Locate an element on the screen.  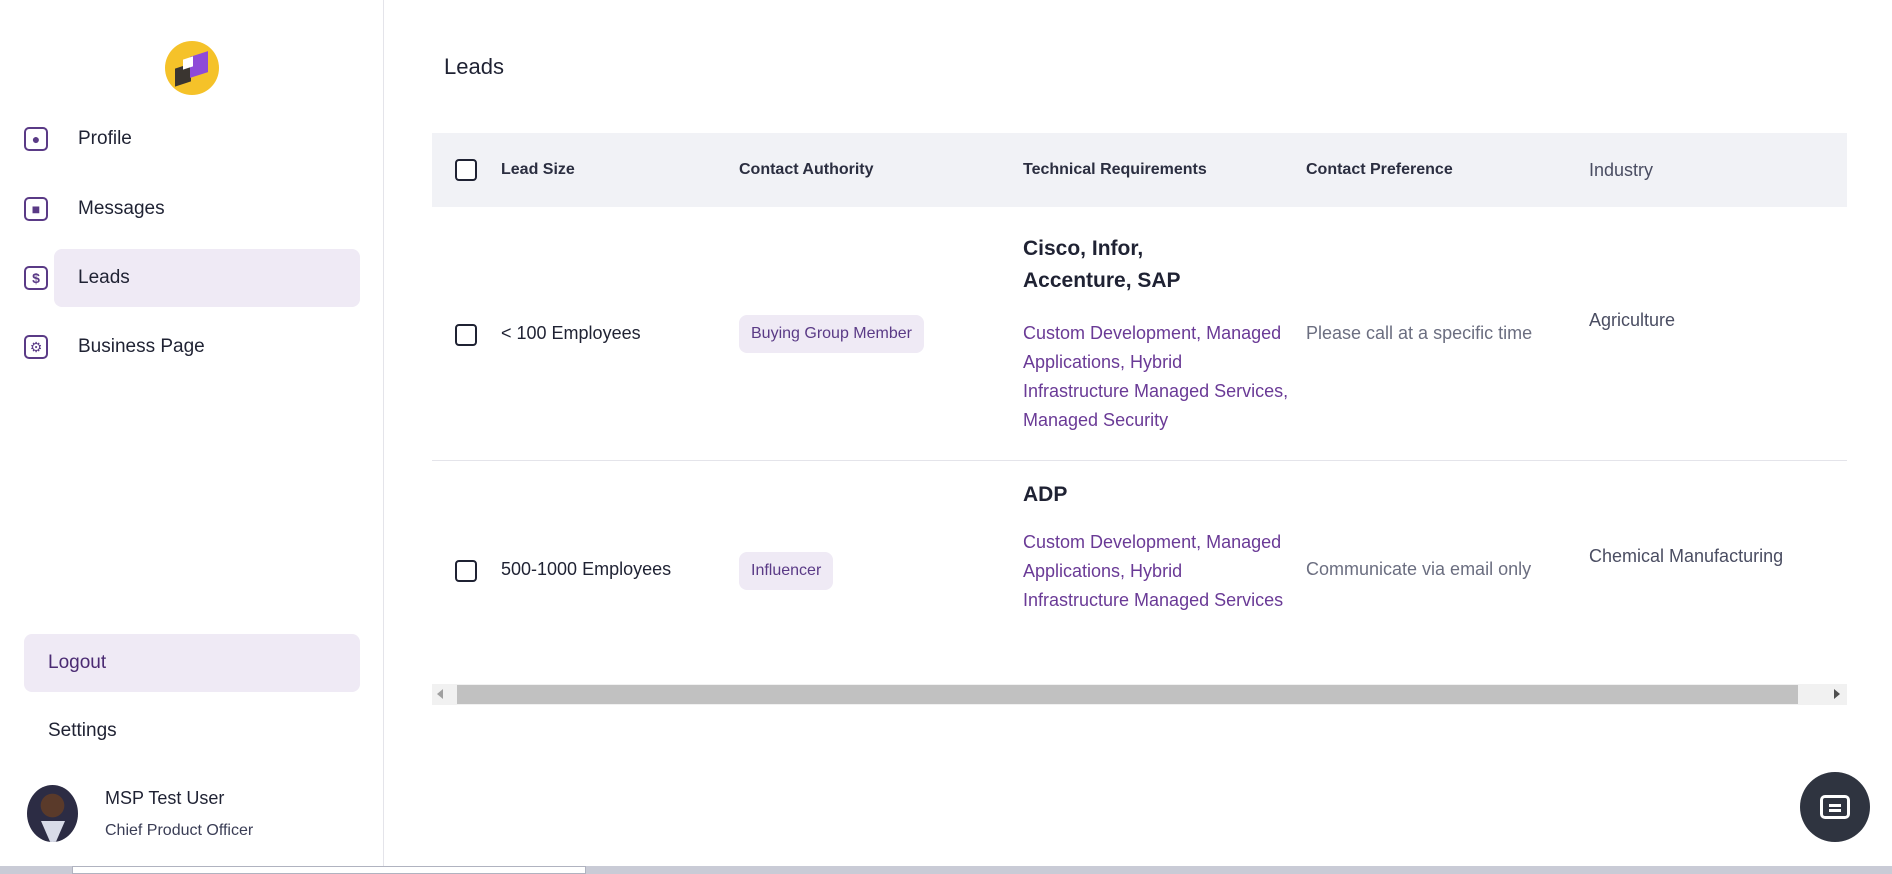
user-role: Chief Product Officer is located at coordinates (179, 830).